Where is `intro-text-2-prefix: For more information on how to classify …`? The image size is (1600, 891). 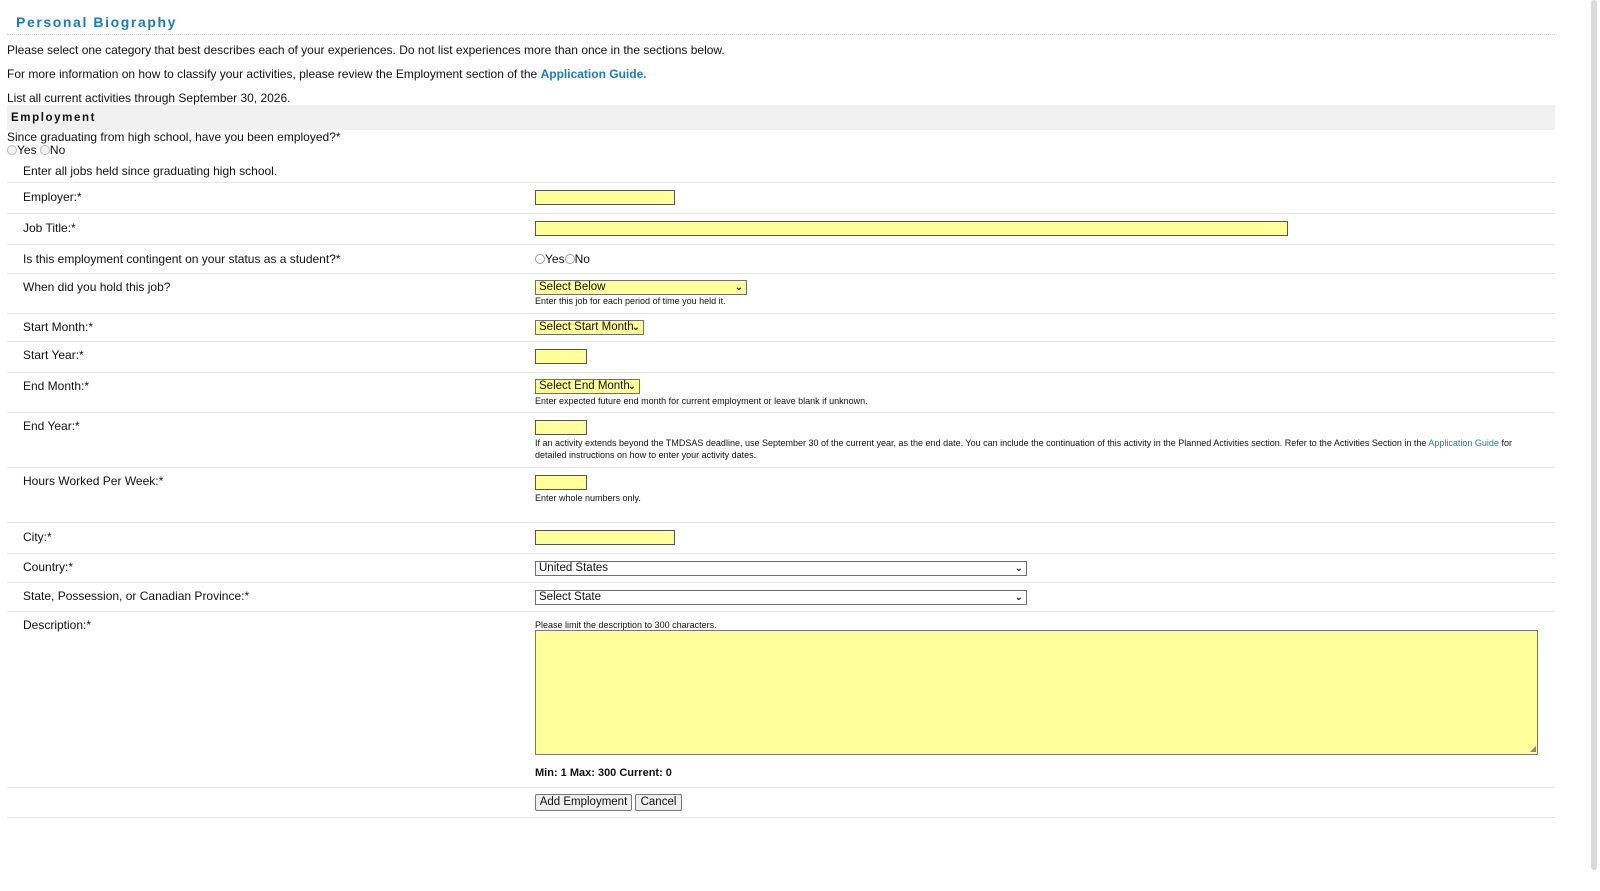 intro-text-2-prefix: For more information on how to classify … is located at coordinates (272, 74).